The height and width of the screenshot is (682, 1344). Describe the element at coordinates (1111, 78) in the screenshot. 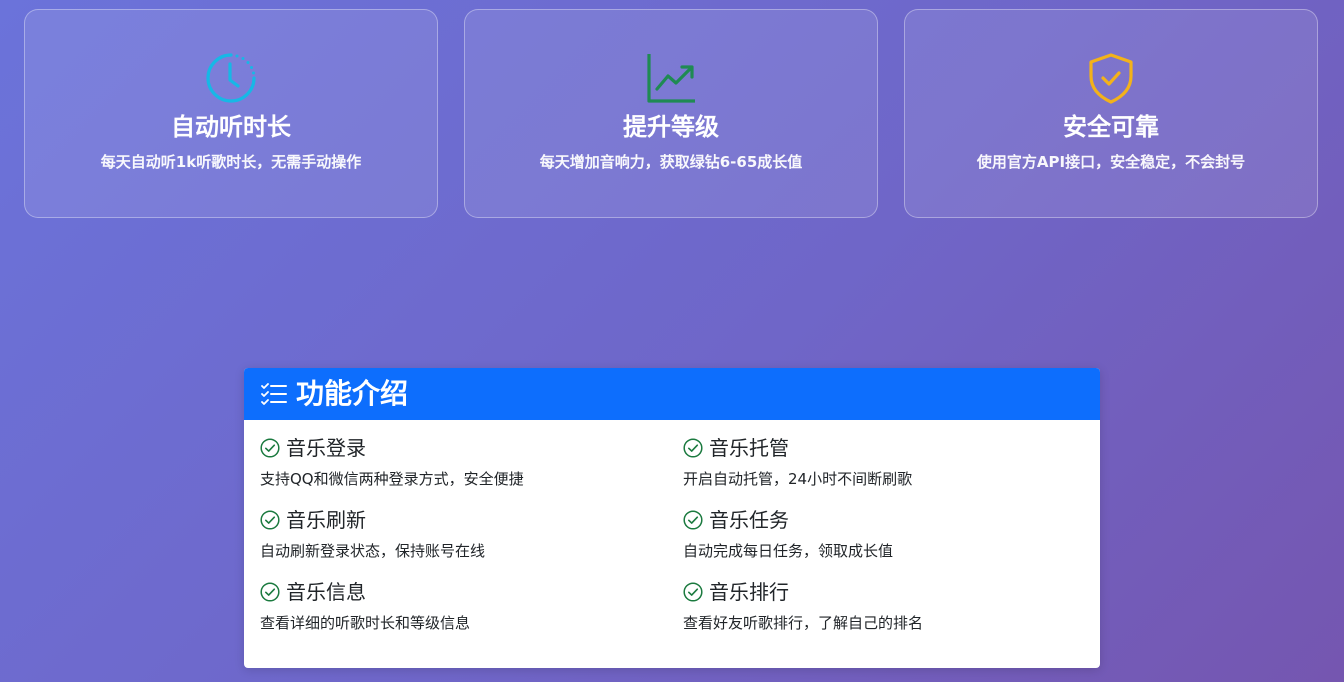

I see `shield-check-icon` at that location.